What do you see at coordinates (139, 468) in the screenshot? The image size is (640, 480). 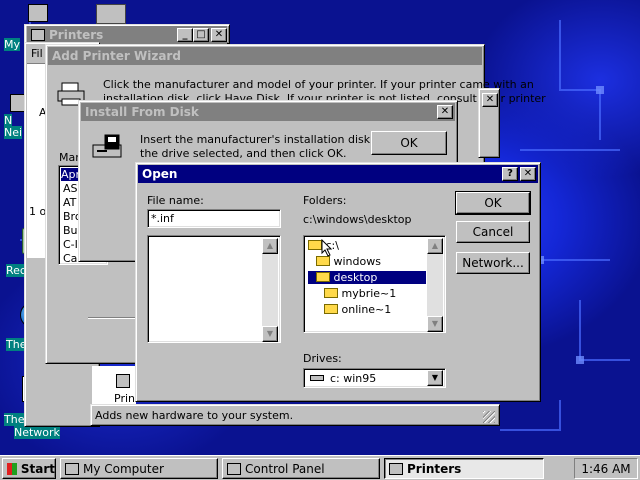 I see `taskbar-item-my-computer: My Computer` at bounding box center [139, 468].